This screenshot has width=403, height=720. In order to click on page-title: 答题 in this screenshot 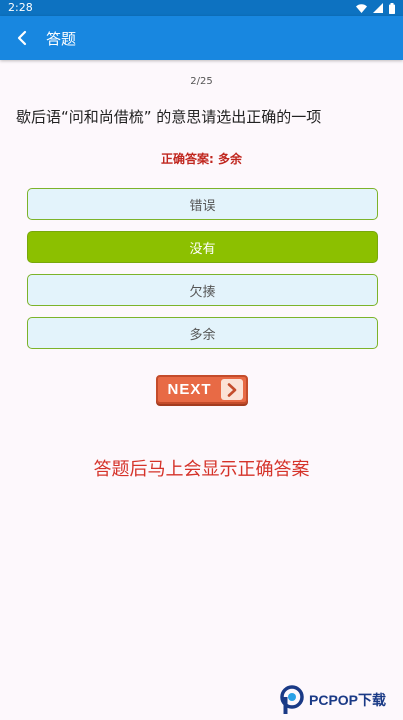, I will do `click(61, 38)`.